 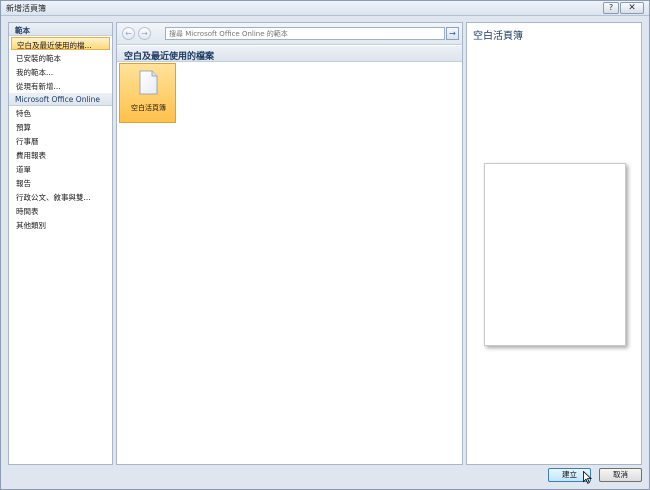 What do you see at coordinates (325, 8) in the screenshot?
I see `title-bar: 新增活頁簿 ? ✕` at bounding box center [325, 8].